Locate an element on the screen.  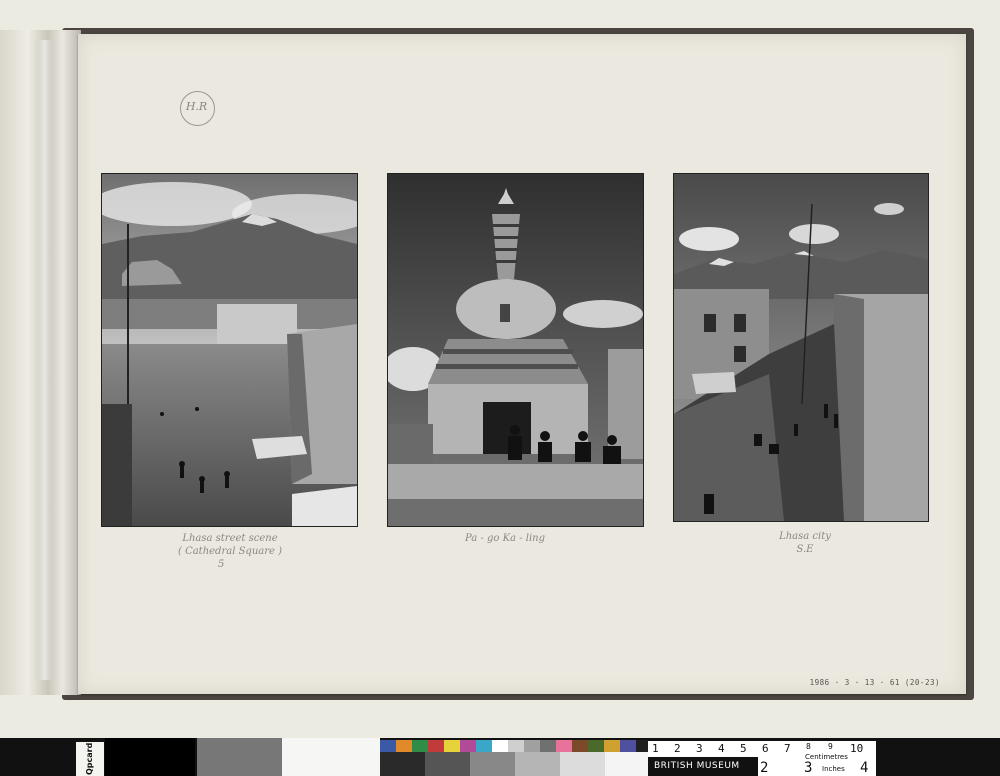
caption-photo-1-line-3: 5 is located at coordinates (221, 564).